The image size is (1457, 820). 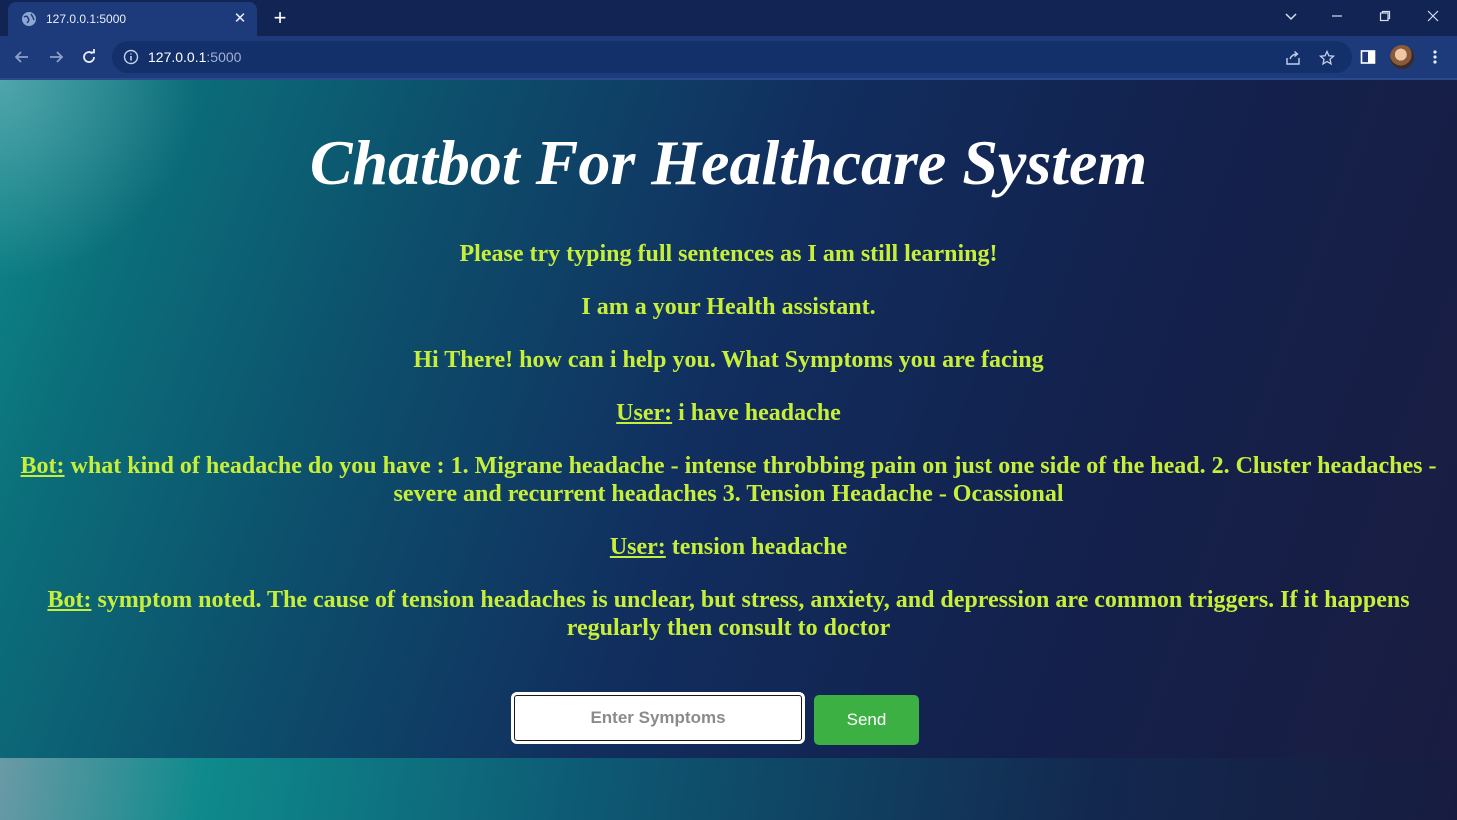 I want to click on bookmark-star-icon, so click(x=1327, y=58).